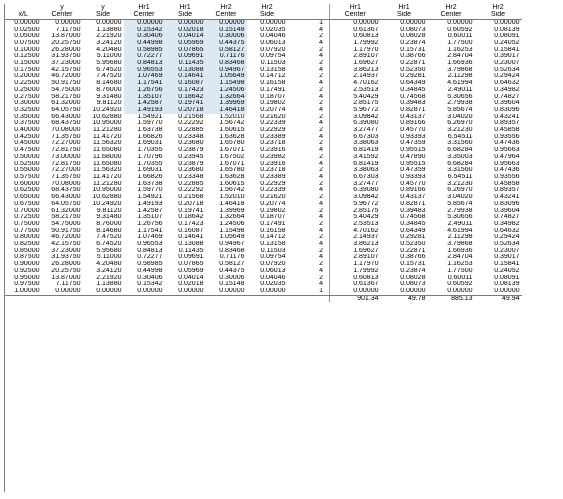 The width and height of the screenshot is (563, 499). What do you see at coordinates (144, 164) in the screenshot?
I see `table-cell: 1.70355` at bounding box center [144, 164].